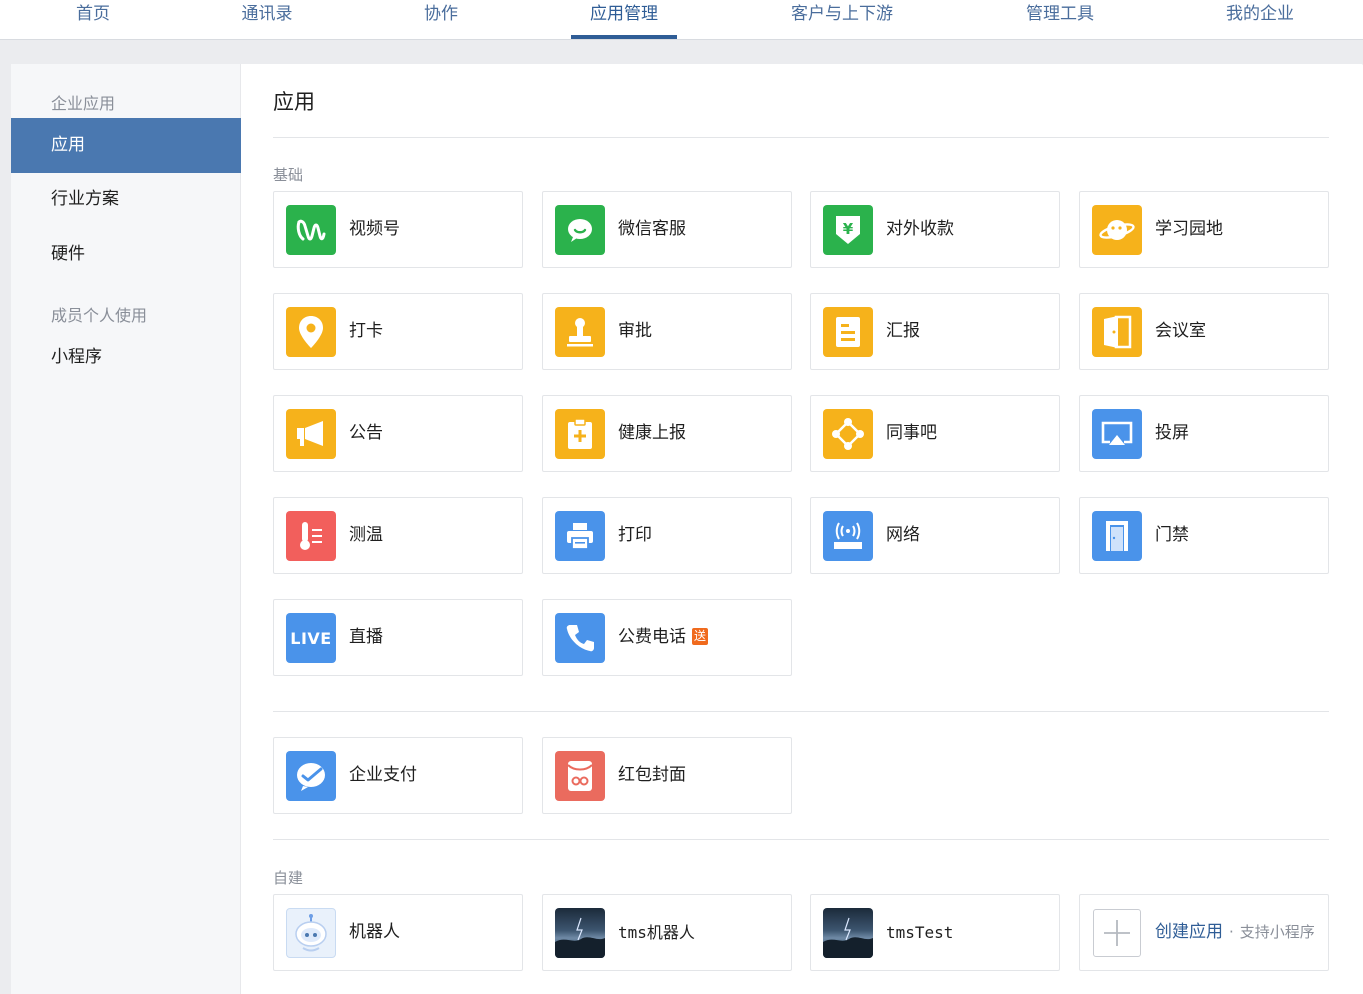 The width and height of the screenshot is (1363, 994). I want to click on sidebar-item-apps: 应用, so click(126, 145).